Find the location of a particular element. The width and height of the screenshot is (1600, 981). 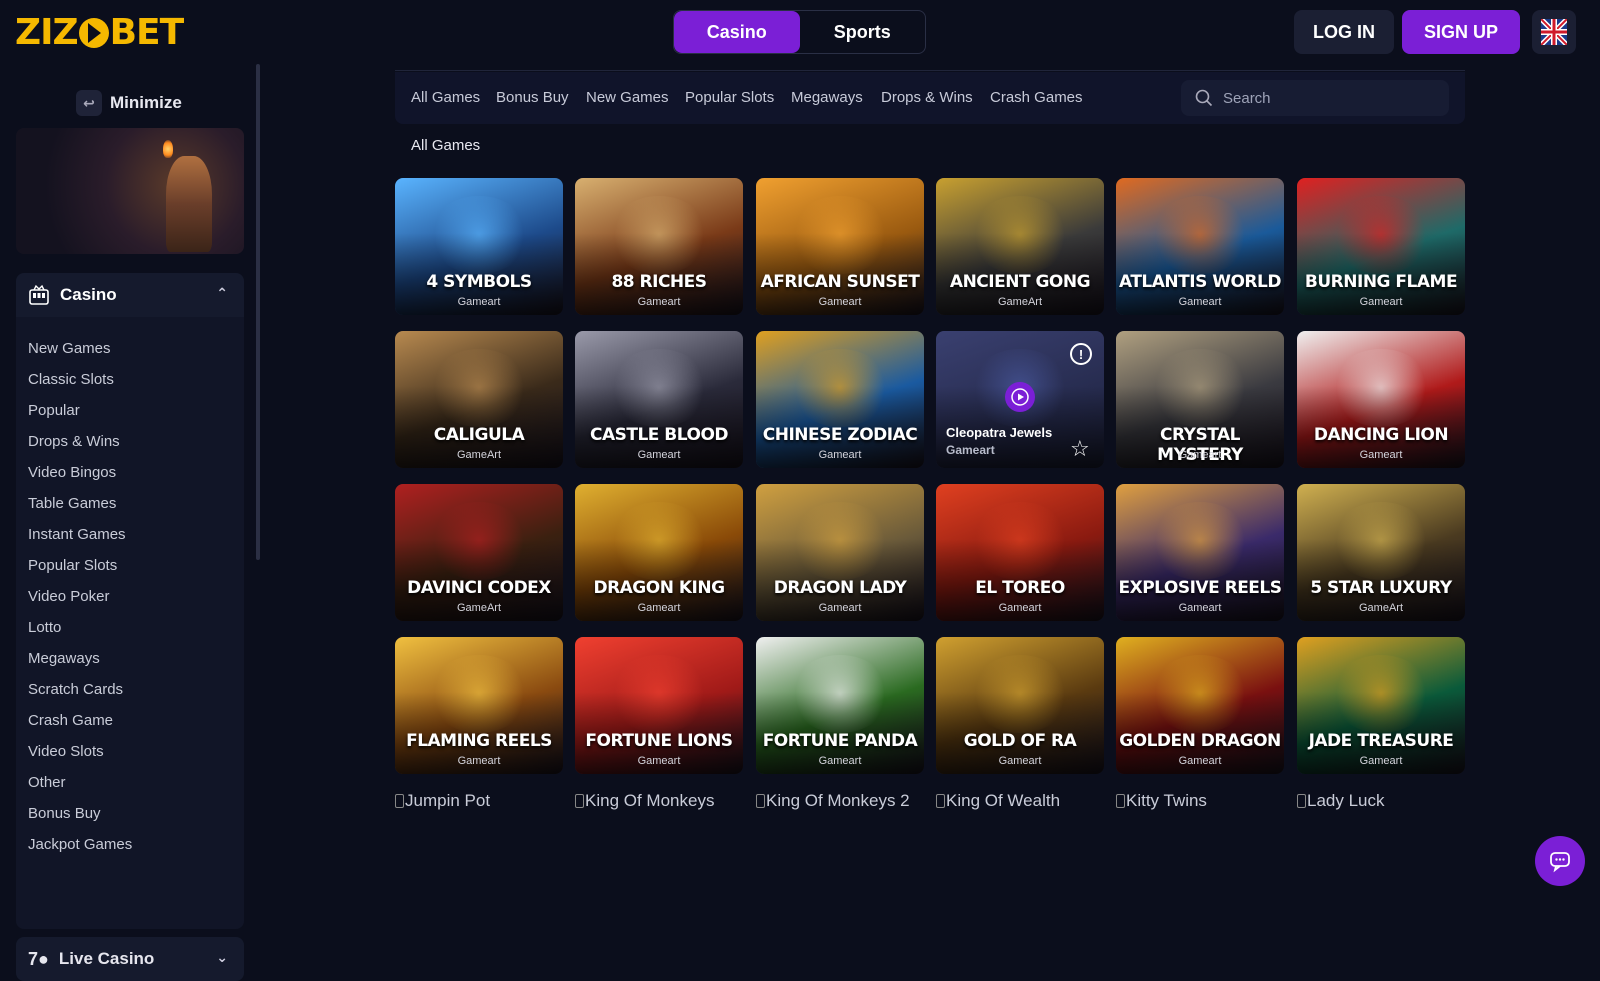

live-casino-label: Live Casino is located at coordinates (106, 958).